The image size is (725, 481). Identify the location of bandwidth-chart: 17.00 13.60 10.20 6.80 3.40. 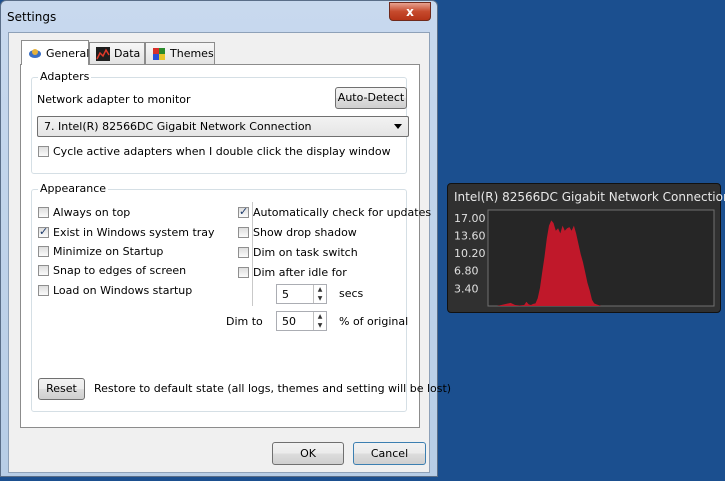
(584, 258).